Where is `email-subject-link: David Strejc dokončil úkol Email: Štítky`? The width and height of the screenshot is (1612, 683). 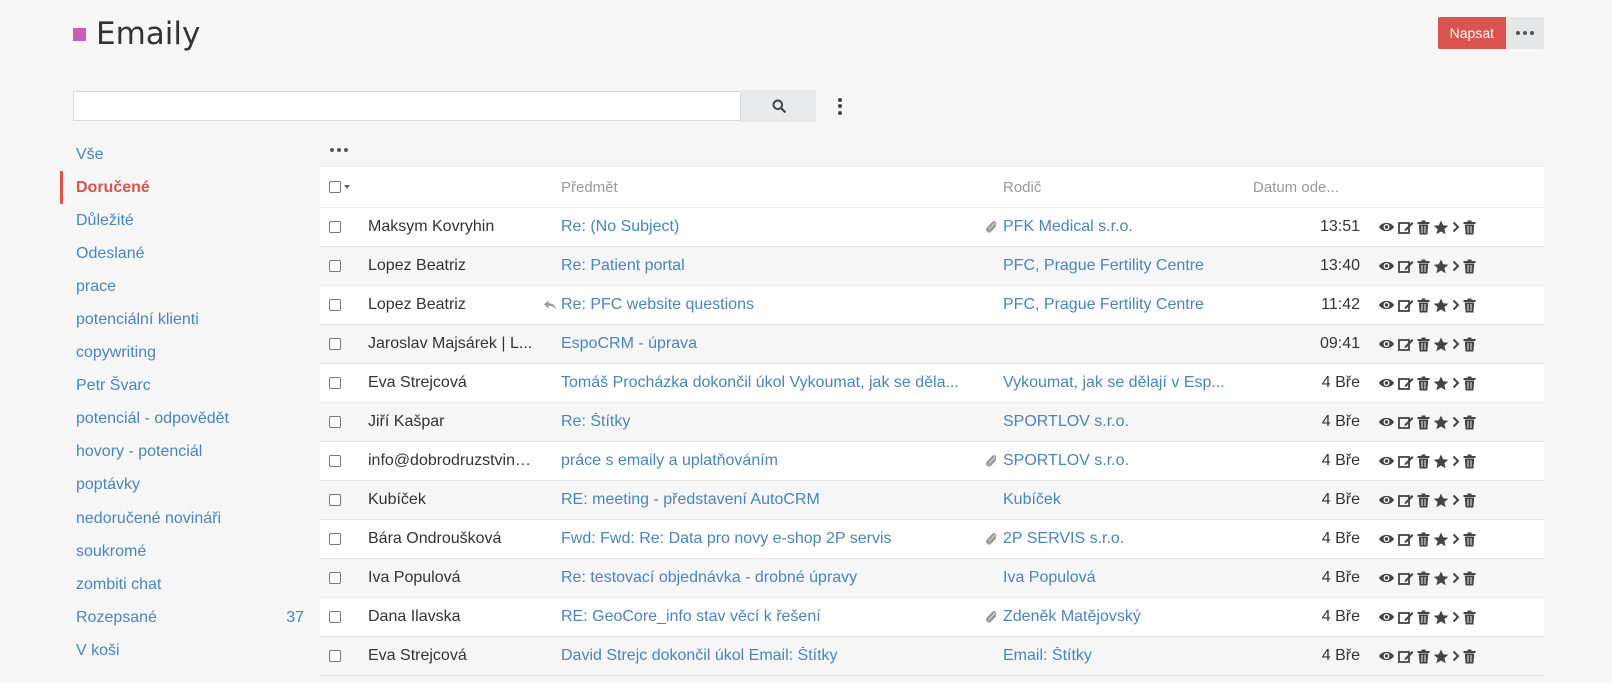
email-subject-link: David Strejc dokončil úkol Email: Štítky is located at coordinates (782, 656).